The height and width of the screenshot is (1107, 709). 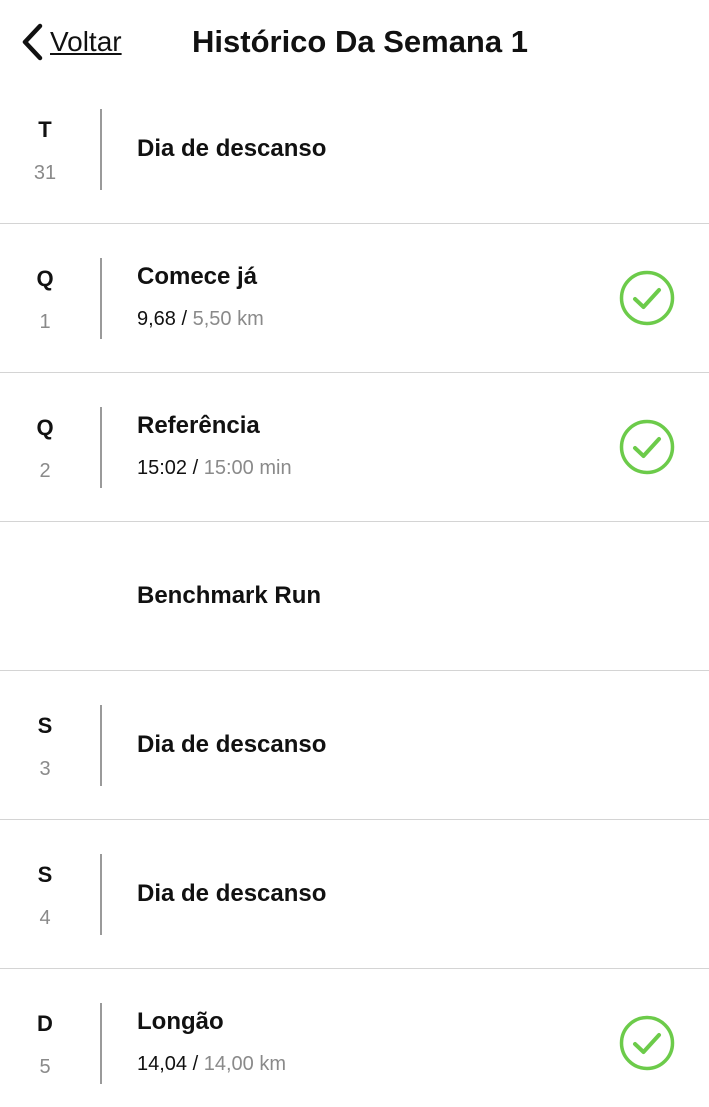 I want to click on day-row-rest: S 4 Dia de descanso, so click(x=354, y=894).